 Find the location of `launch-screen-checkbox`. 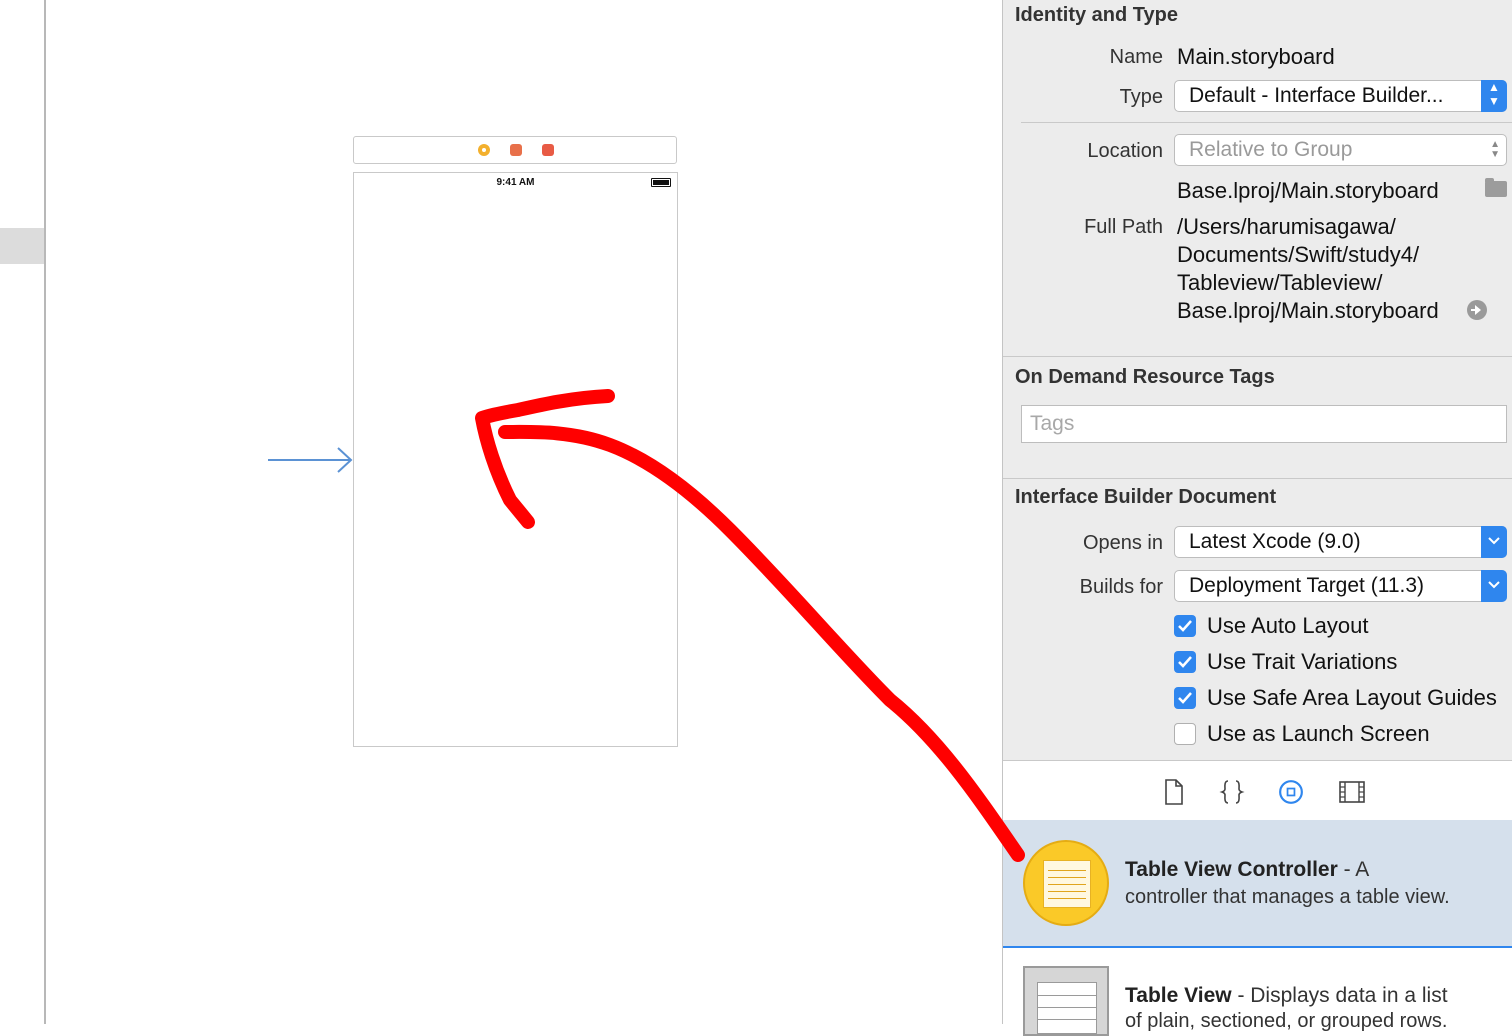

launch-screen-checkbox is located at coordinates (1185, 734).